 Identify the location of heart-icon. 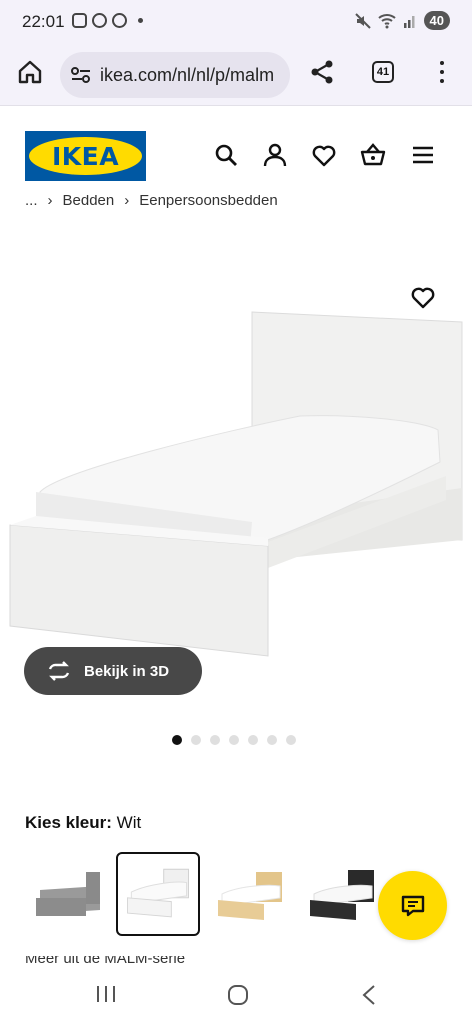
(324, 155).